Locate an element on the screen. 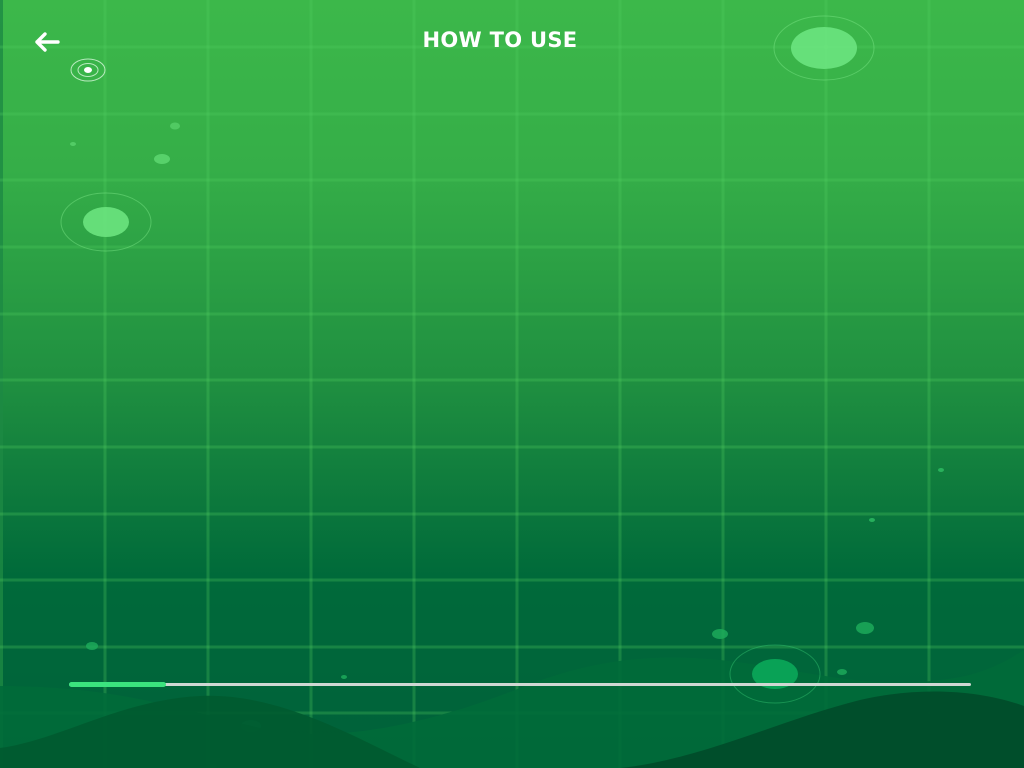  header-bar: HOW TO USE is located at coordinates (512, 42).